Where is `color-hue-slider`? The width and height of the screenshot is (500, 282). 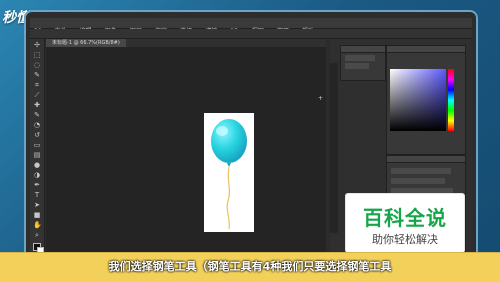
color-hue-slider is located at coordinates (451, 100).